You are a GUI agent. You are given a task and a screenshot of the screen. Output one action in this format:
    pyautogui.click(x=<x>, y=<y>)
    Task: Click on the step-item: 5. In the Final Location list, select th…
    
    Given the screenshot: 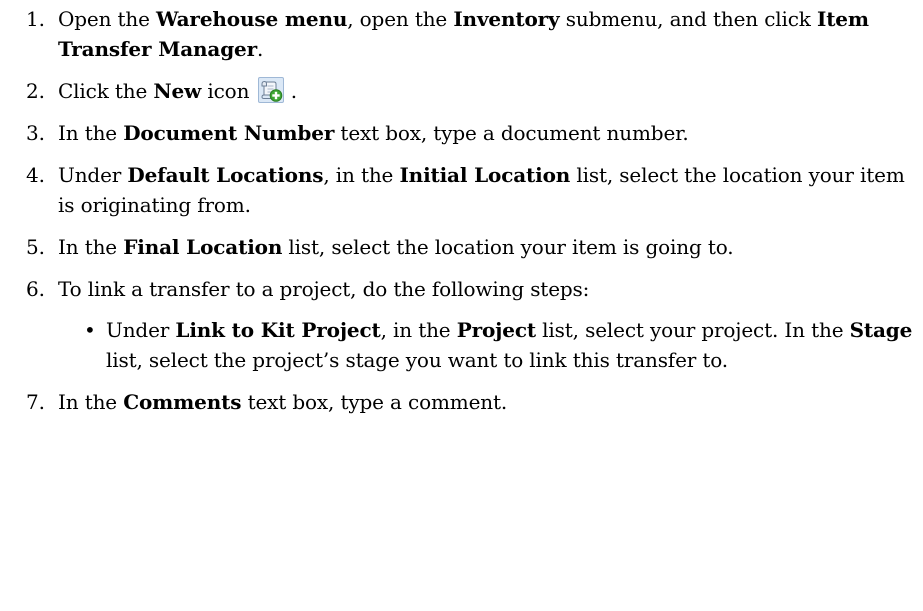 What is the action you would take?
    pyautogui.click(x=473, y=247)
    